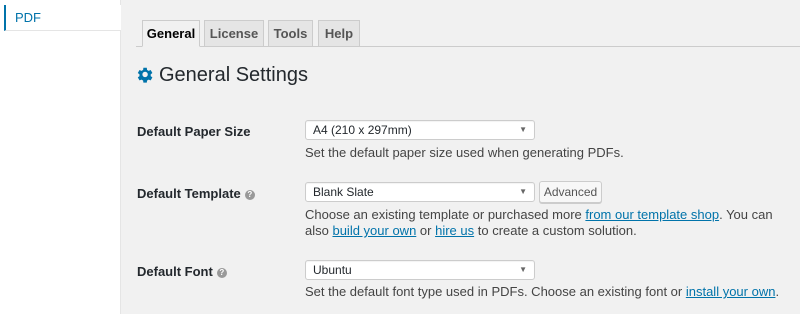 This screenshot has height=314, width=800. I want to click on build-your-own-link: build your own, so click(374, 230).